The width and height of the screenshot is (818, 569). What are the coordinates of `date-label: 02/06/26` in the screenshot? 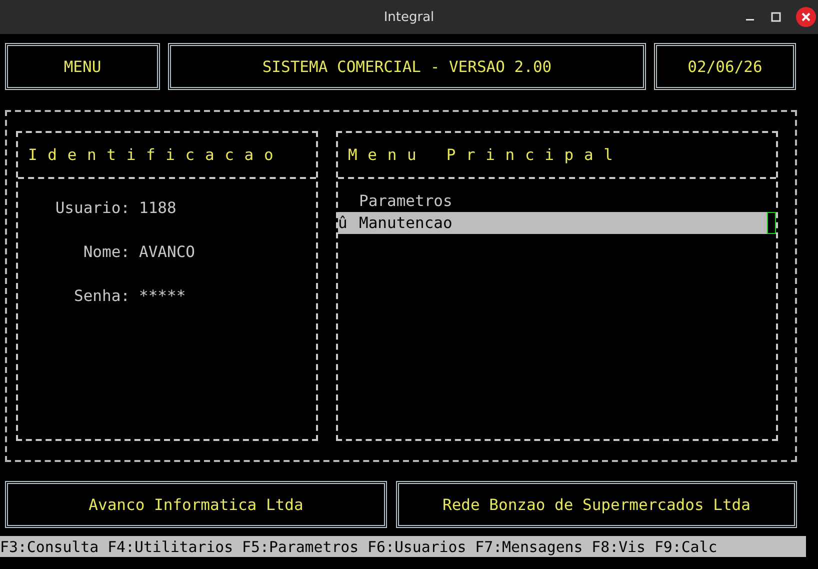 It's located at (725, 66).